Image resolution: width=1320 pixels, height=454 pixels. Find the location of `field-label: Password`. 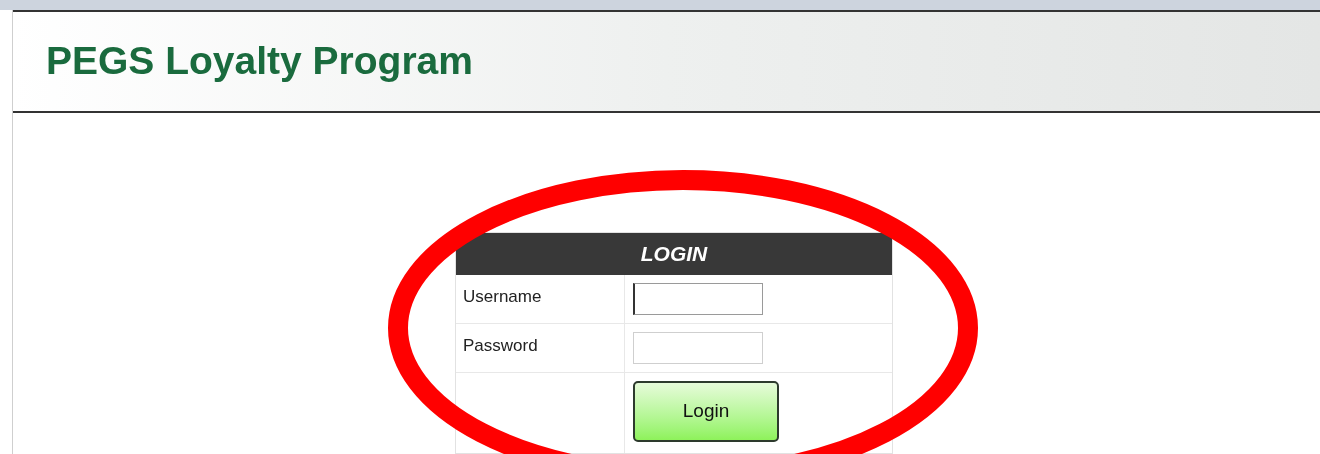

field-label: Password is located at coordinates (500, 345).